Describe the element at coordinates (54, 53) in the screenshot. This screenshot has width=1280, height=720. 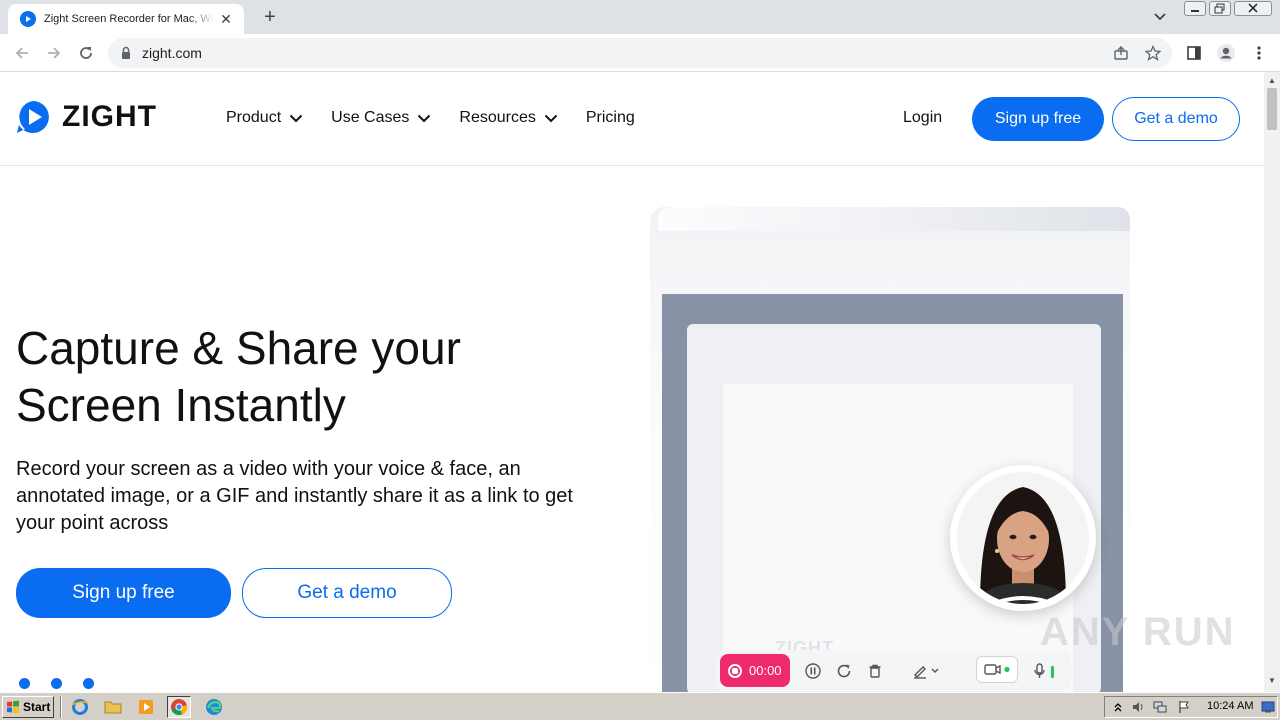
I see `forward-arrow-icon` at that location.